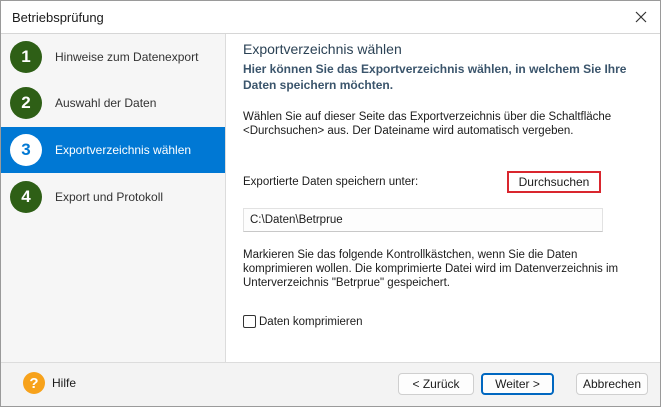 The width and height of the screenshot is (661, 407). I want to click on step-1: 1 Hinweise zum Datenexport, so click(113, 57).